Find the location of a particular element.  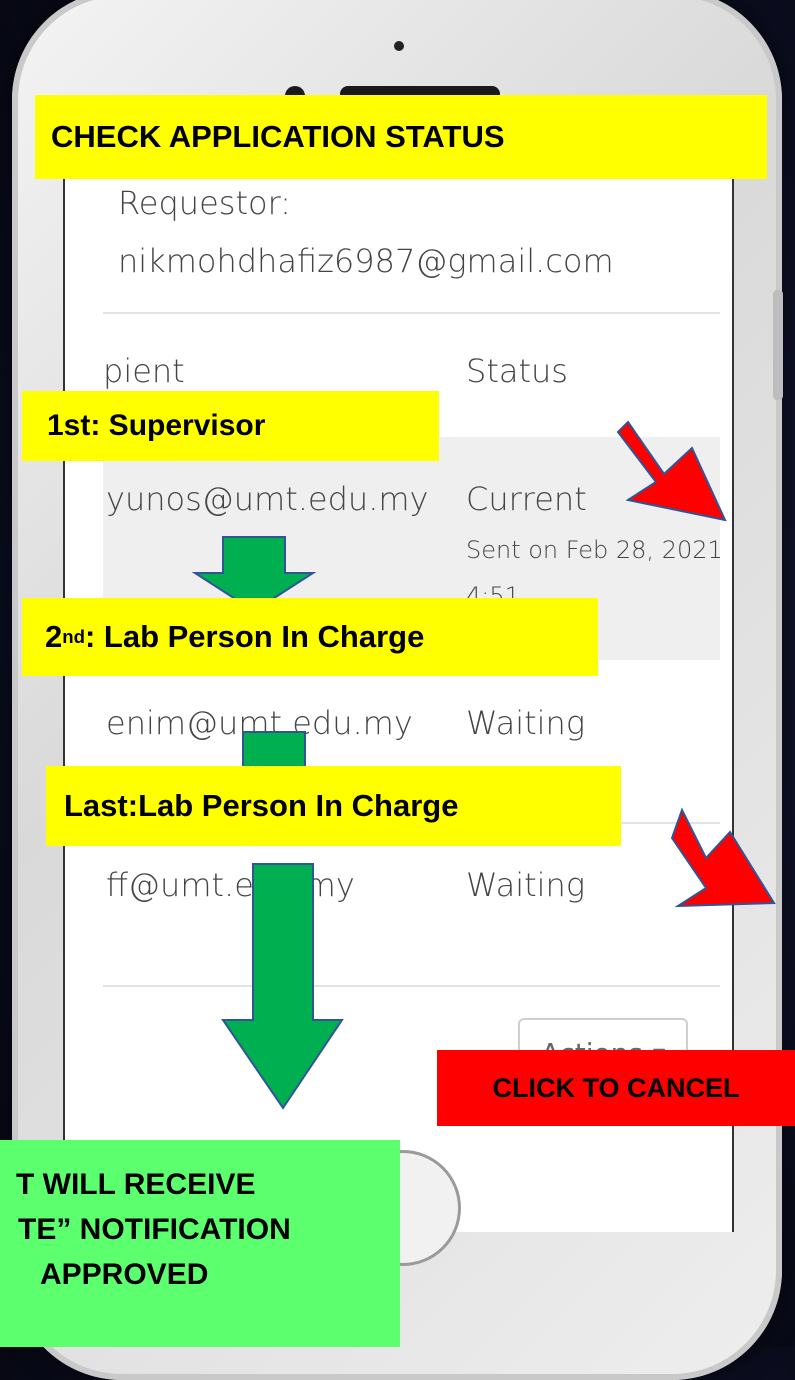

column-header-status: Status is located at coordinates (517, 371).